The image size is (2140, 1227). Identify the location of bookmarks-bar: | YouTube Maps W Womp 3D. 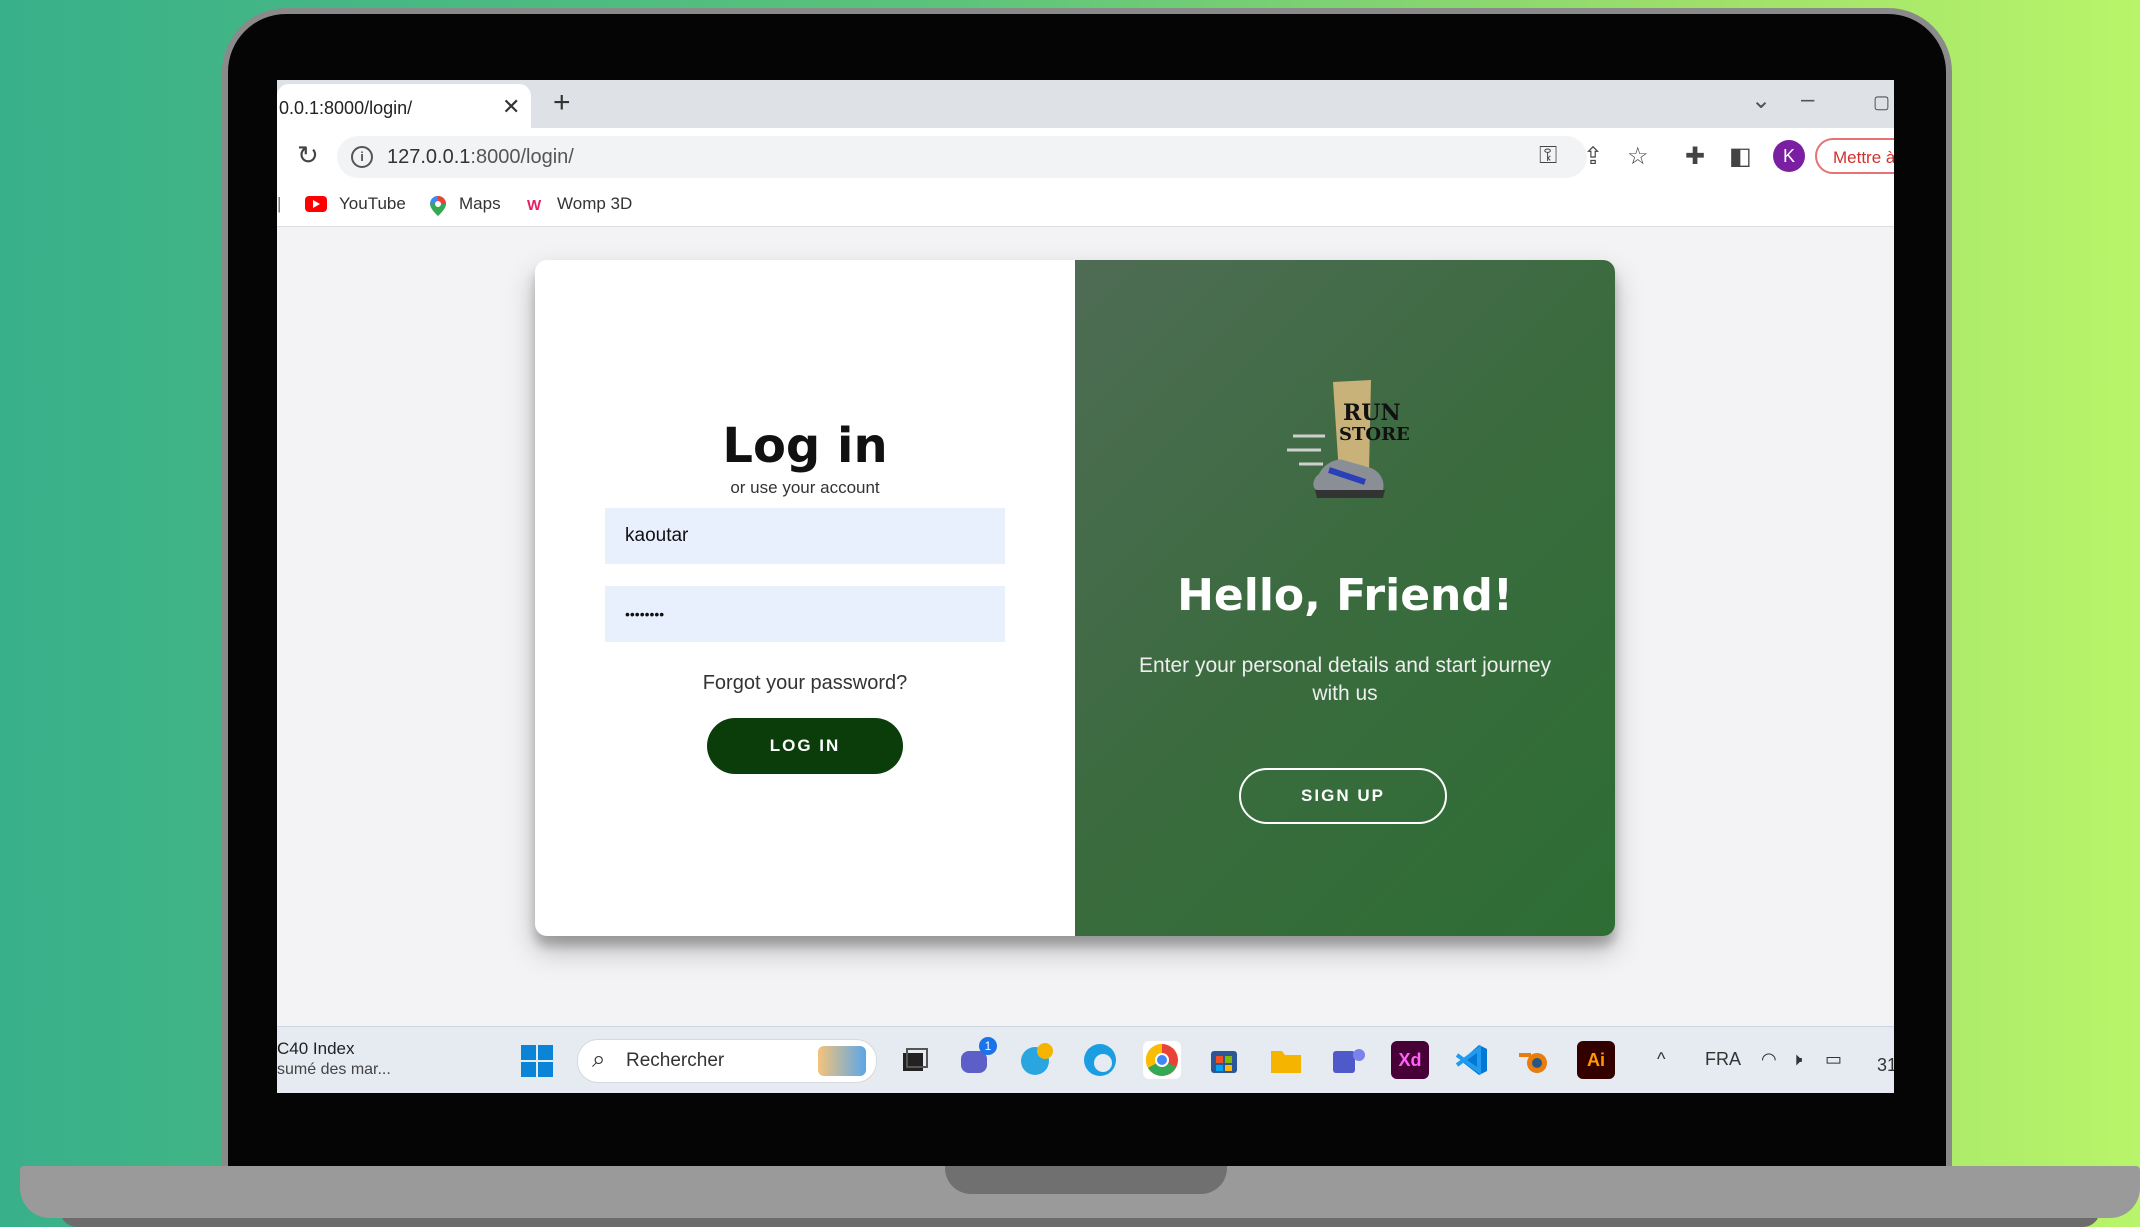
(1085, 206).